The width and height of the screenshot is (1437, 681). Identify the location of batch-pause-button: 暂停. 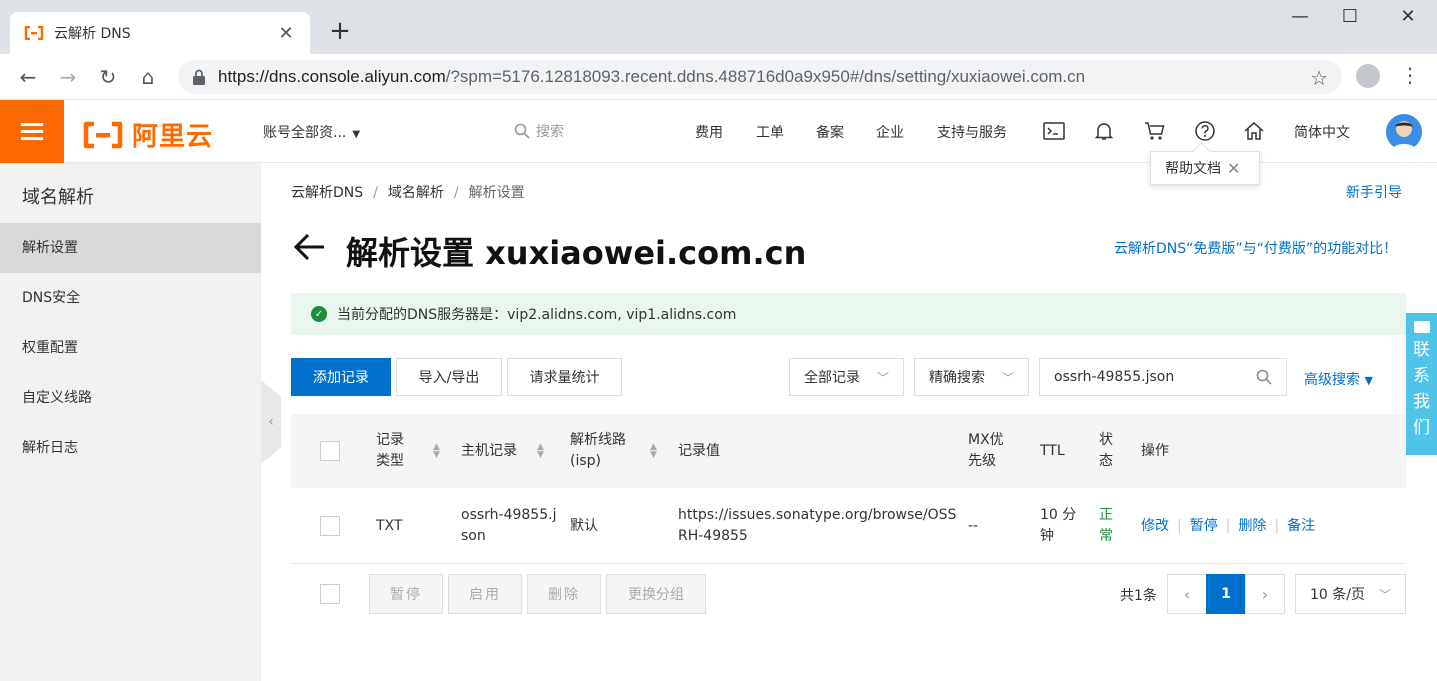
(406, 594).